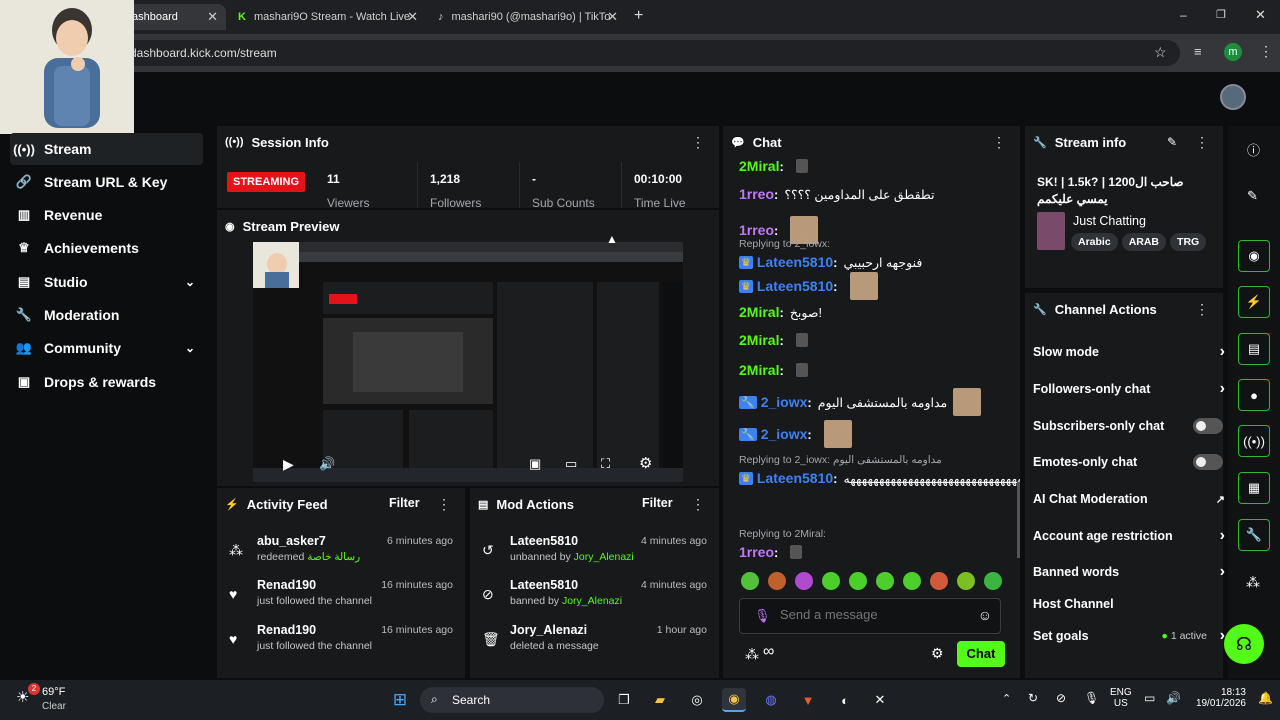 The image size is (1280, 720). Describe the element at coordinates (880, 700) in the screenshot. I see `capcut-icon: ✕` at that location.